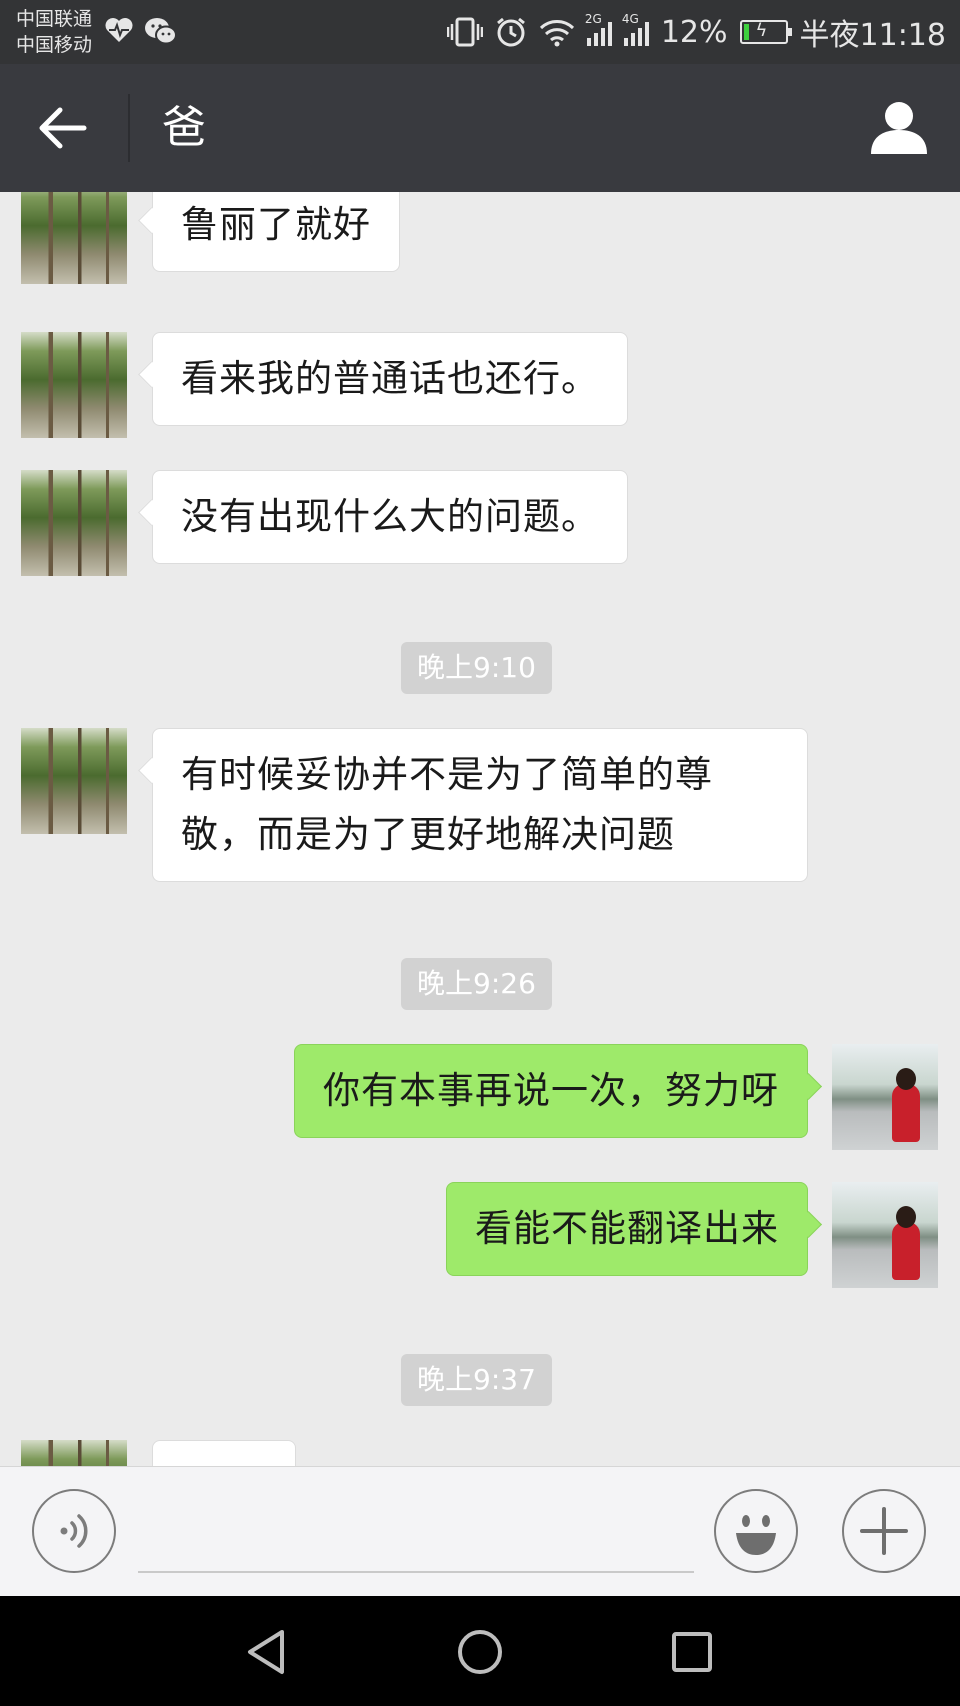 Image resolution: width=960 pixels, height=1706 pixels. What do you see at coordinates (593, 19) in the screenshot?
I see `network-type-1: 2G` at bounding box center [593, 19].